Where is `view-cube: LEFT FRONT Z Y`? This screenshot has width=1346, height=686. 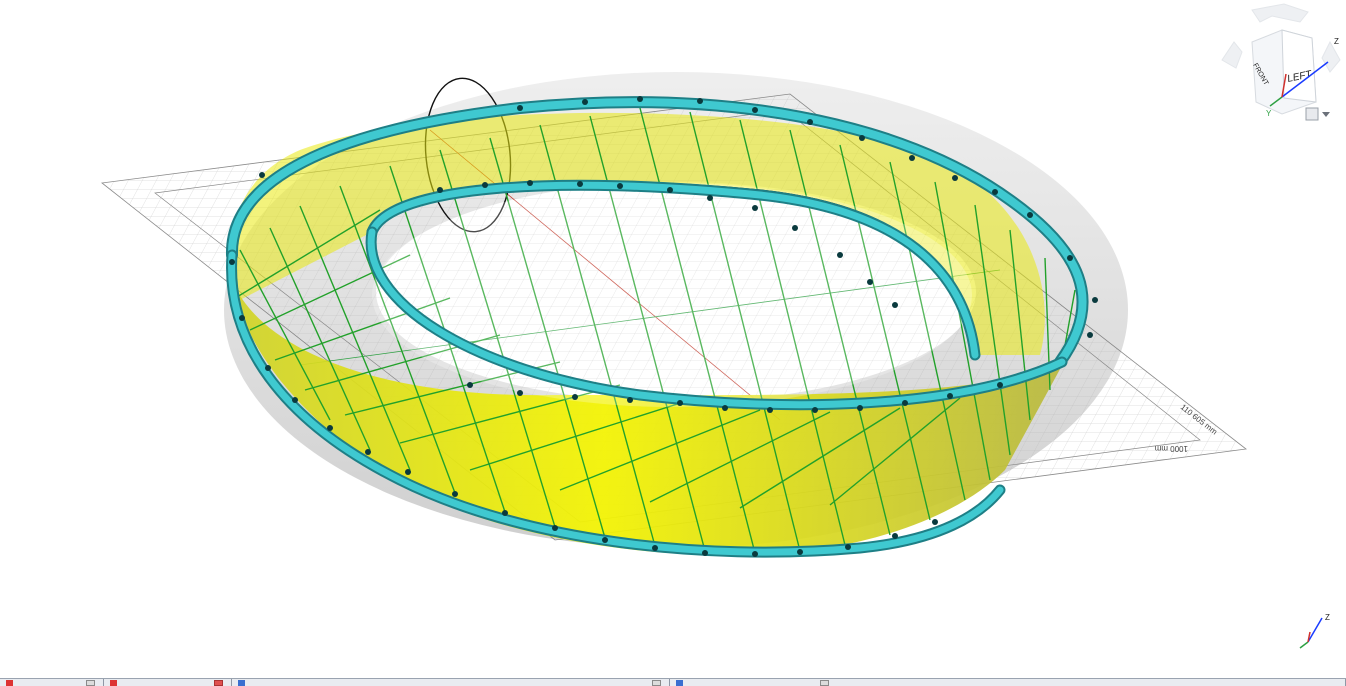 view-cube: LEFT FRONT Z Y is located at coordinates (1279, 64).